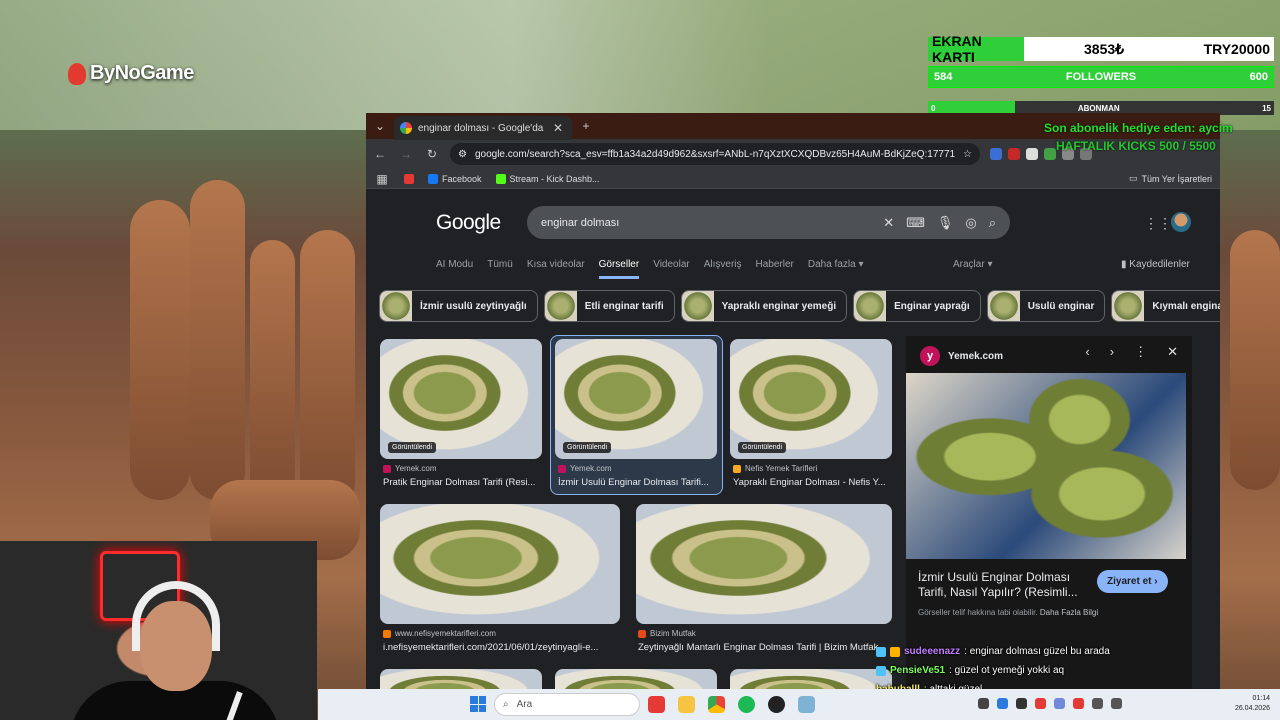 Image resolution: width=1280 pixels, height=720 pixels. What do you see at coordinates (972, 264) in the screenshot?
I see `tools-button: Araçlar ▾` at bounding box center [972, 264].